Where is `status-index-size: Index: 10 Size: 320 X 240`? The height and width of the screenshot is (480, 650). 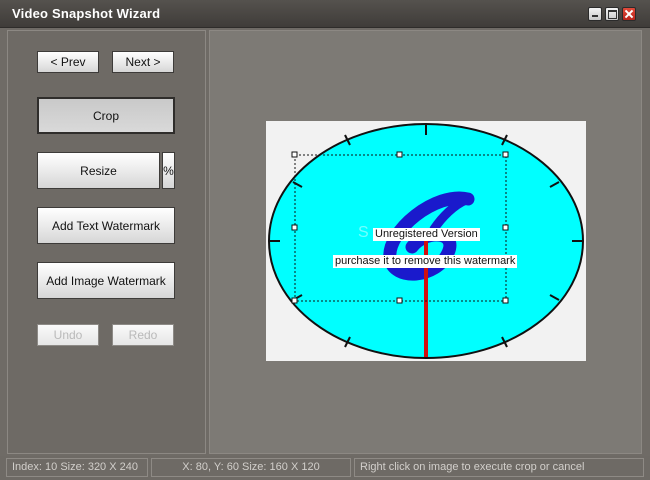 status-index-size: Index: 10 Size: 320 X 240 is located at coordinates (77, 467).